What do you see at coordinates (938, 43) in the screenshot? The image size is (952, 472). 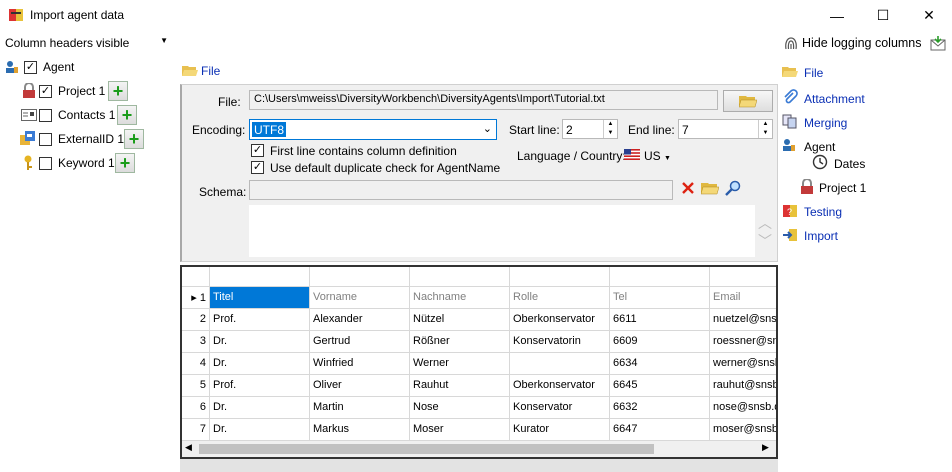 I see `mail-icon` at bounding box center [938, 43].